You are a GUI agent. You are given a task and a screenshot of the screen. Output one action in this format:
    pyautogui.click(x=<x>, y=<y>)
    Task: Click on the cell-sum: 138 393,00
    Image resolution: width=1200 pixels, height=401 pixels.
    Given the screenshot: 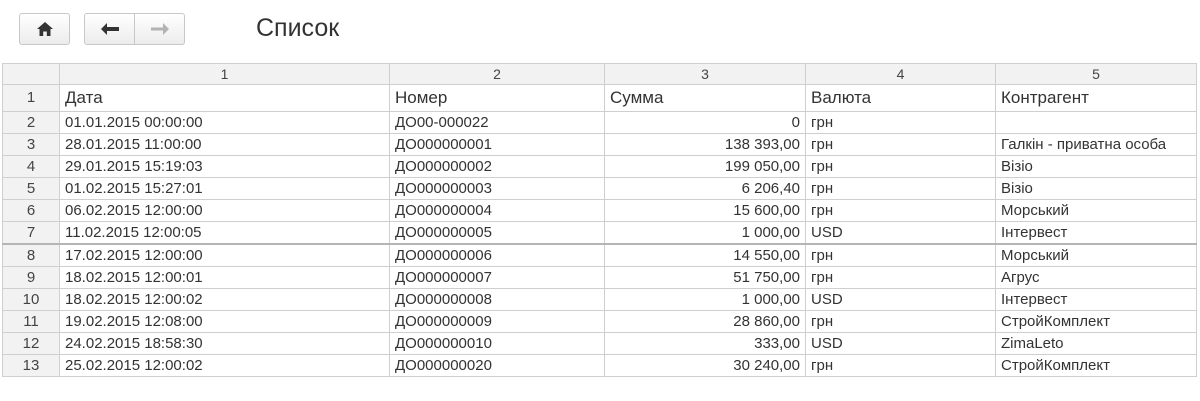 What is the action you would take?
    pyautogui.click(x=705, y=144)
    